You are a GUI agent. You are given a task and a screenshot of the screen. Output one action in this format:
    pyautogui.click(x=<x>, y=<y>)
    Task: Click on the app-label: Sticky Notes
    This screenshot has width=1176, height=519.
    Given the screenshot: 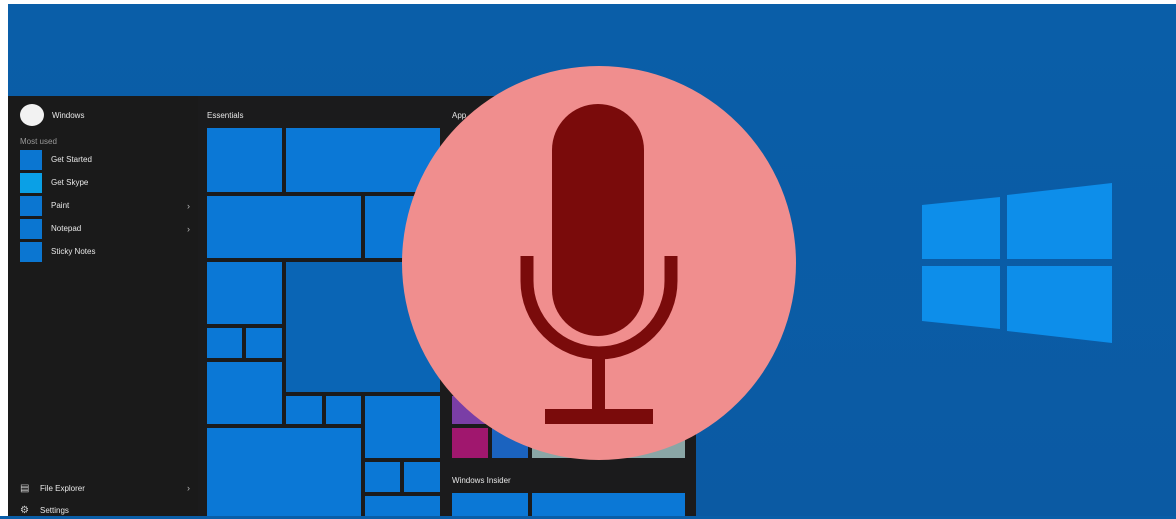 What is the action you would take?
    pyautogui.click(x=73, y=251)
    